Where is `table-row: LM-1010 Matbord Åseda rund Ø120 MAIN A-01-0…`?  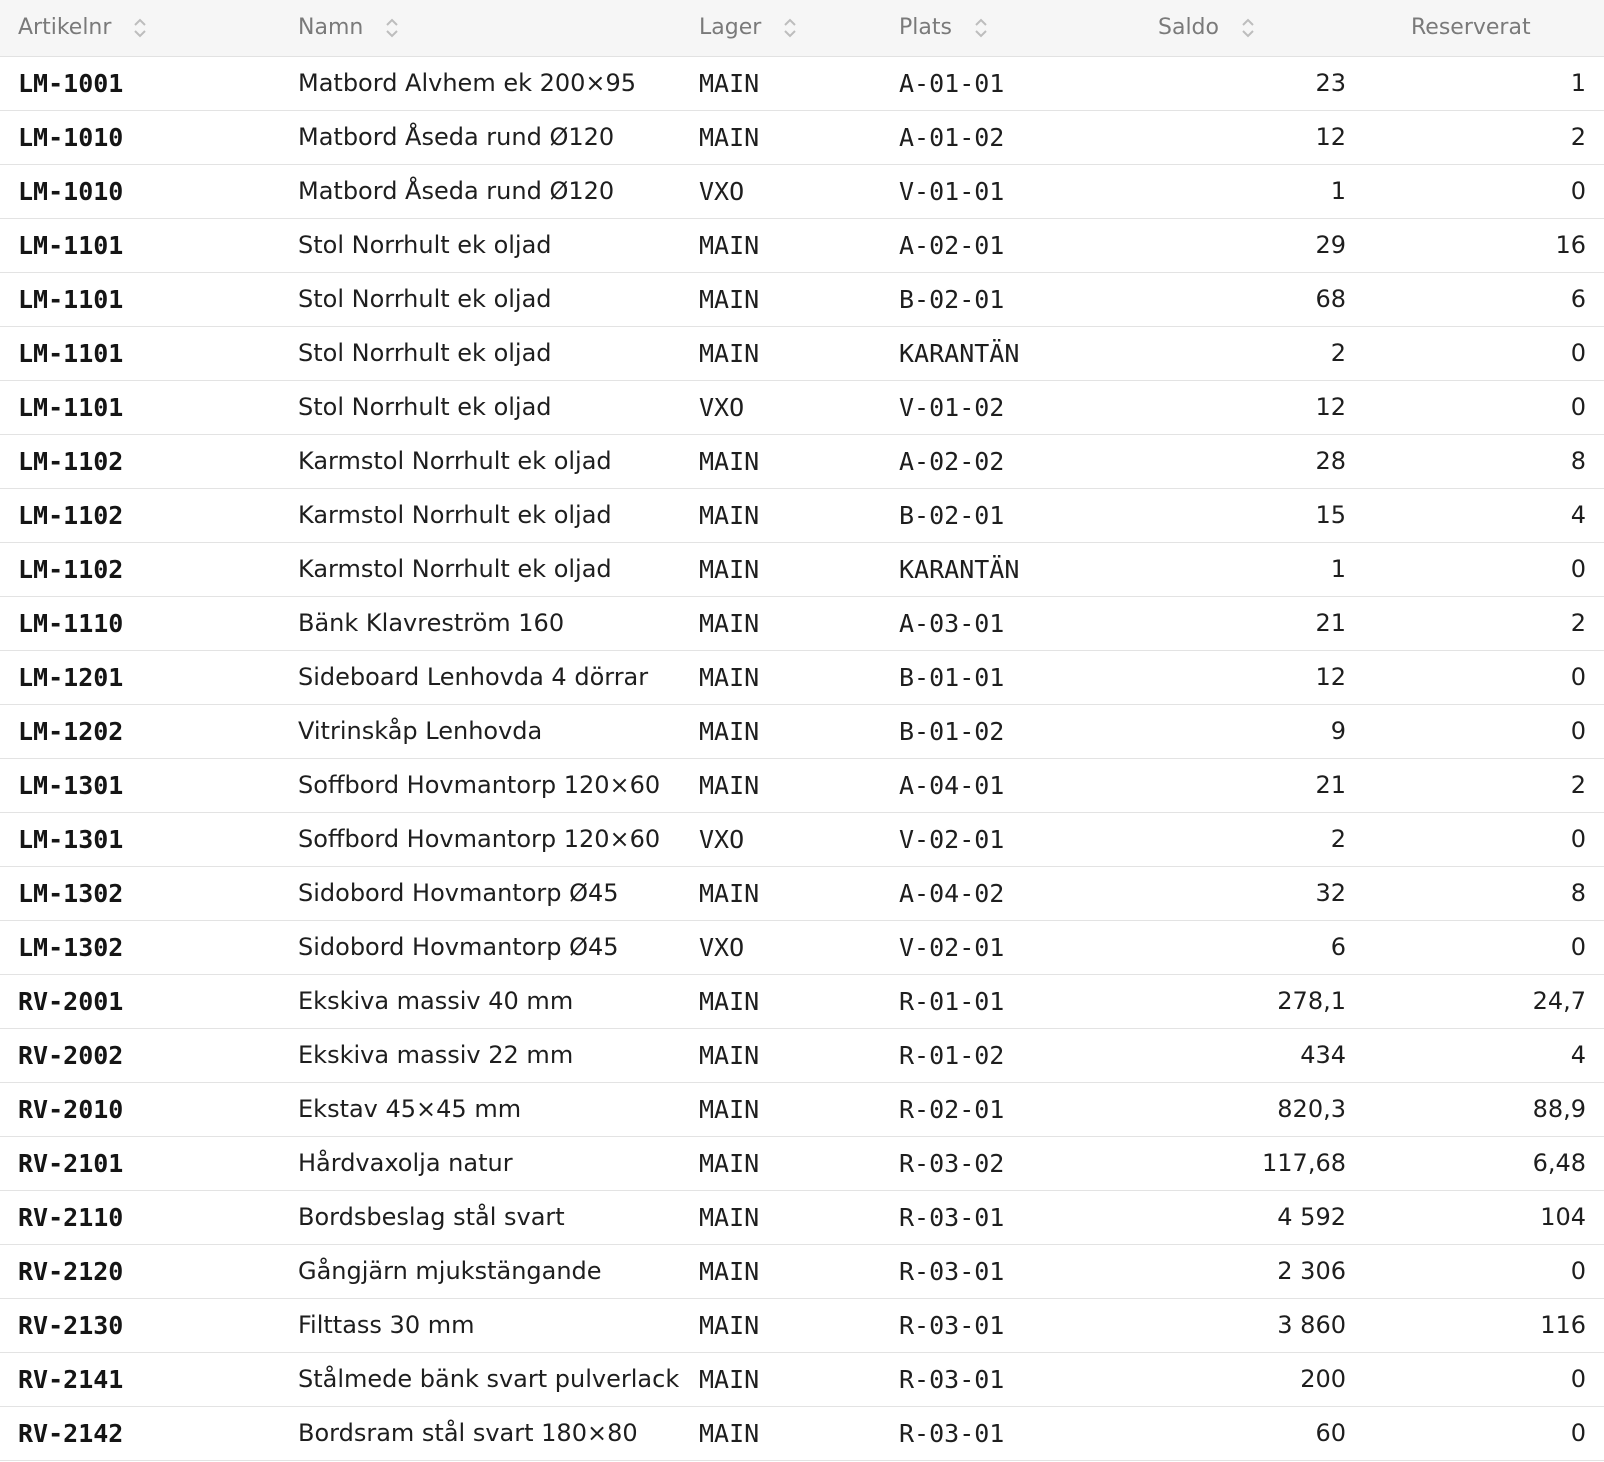 table-row: LM-1010 Matbord Åseda rund Ø120 MAIN A-01-0… is located at coordinates (802, 137).